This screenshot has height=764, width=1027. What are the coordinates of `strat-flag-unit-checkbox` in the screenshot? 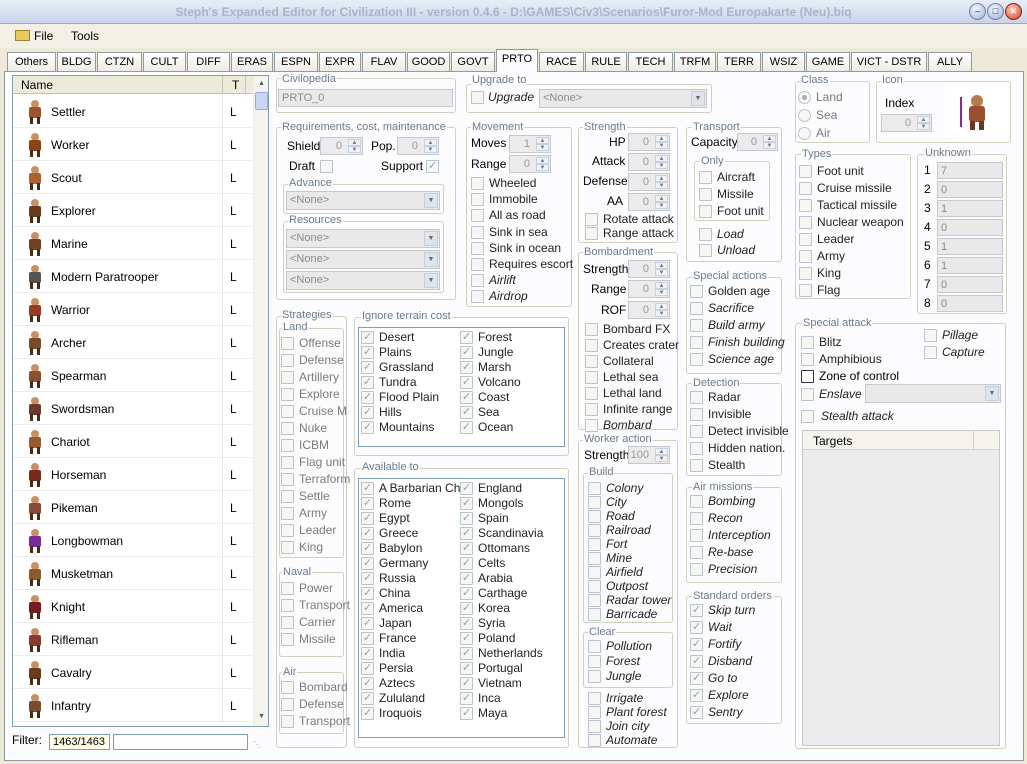 It's located at (287, 462).